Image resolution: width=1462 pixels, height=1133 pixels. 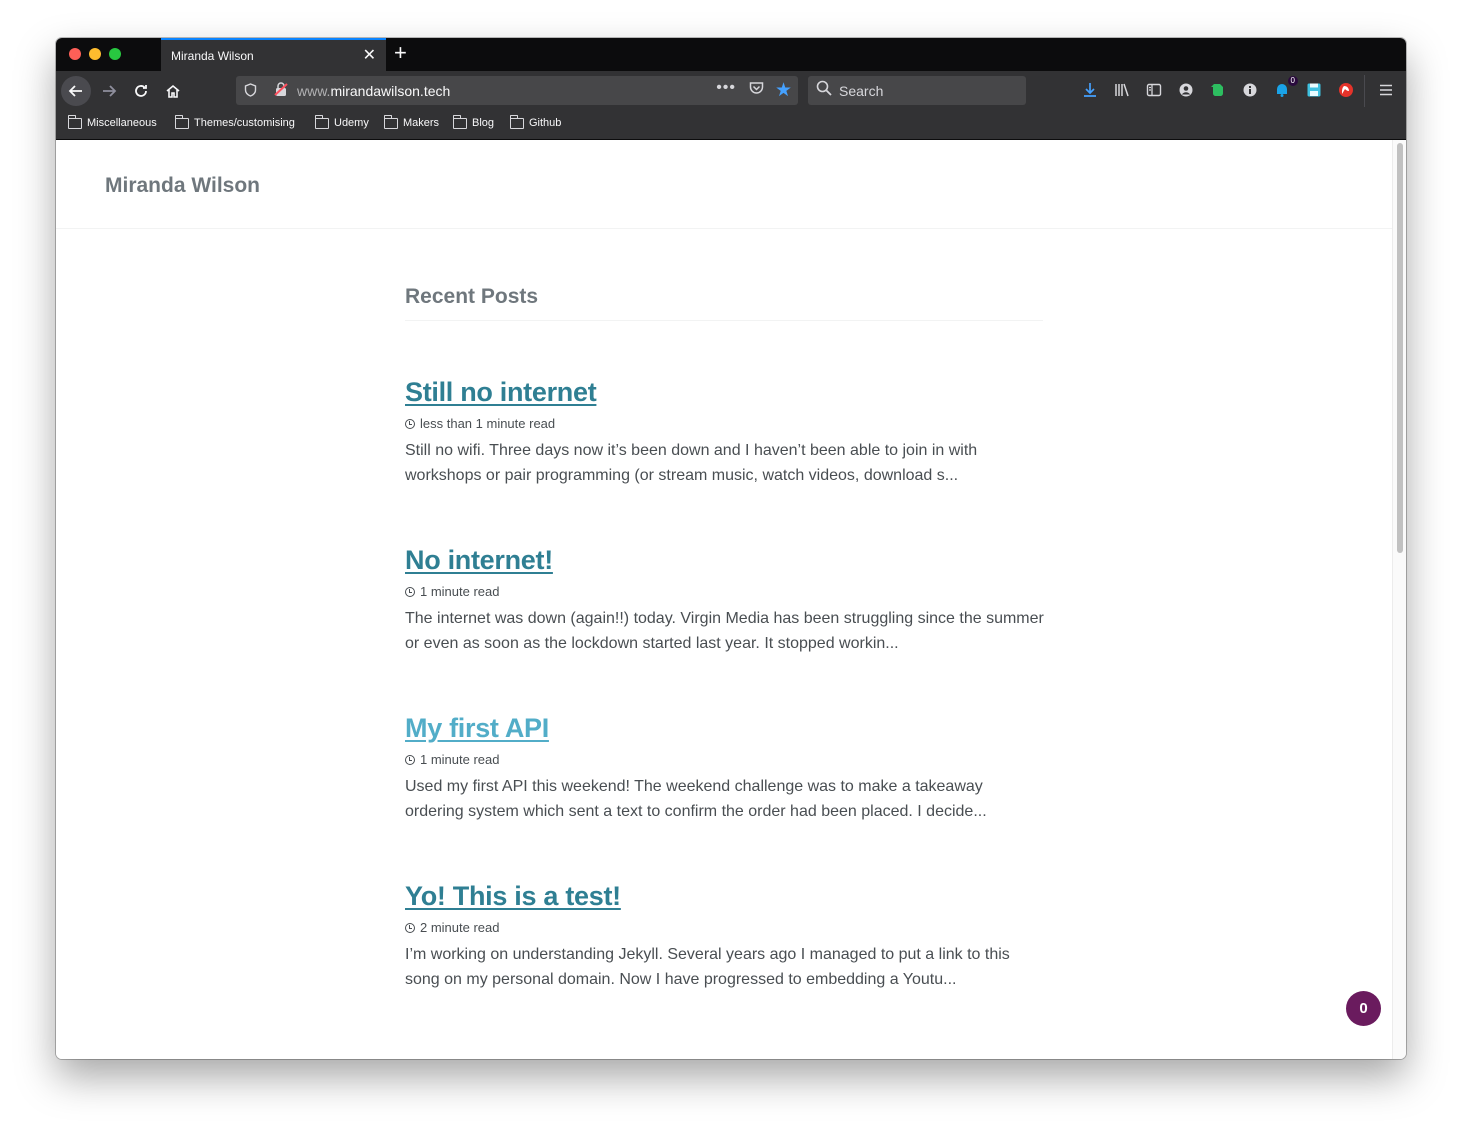 I want to click on bookmark-label: Github, so click(x=545, y=123).